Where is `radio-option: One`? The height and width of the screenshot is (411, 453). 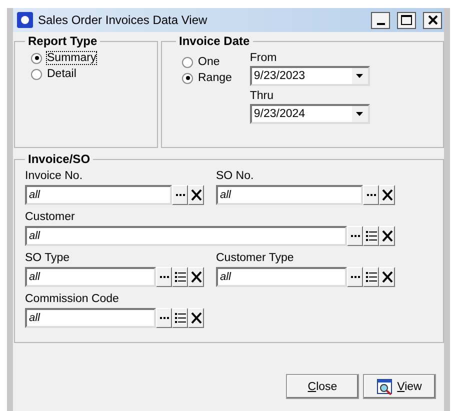
radio-option: One is located at coordinates (207, 62).